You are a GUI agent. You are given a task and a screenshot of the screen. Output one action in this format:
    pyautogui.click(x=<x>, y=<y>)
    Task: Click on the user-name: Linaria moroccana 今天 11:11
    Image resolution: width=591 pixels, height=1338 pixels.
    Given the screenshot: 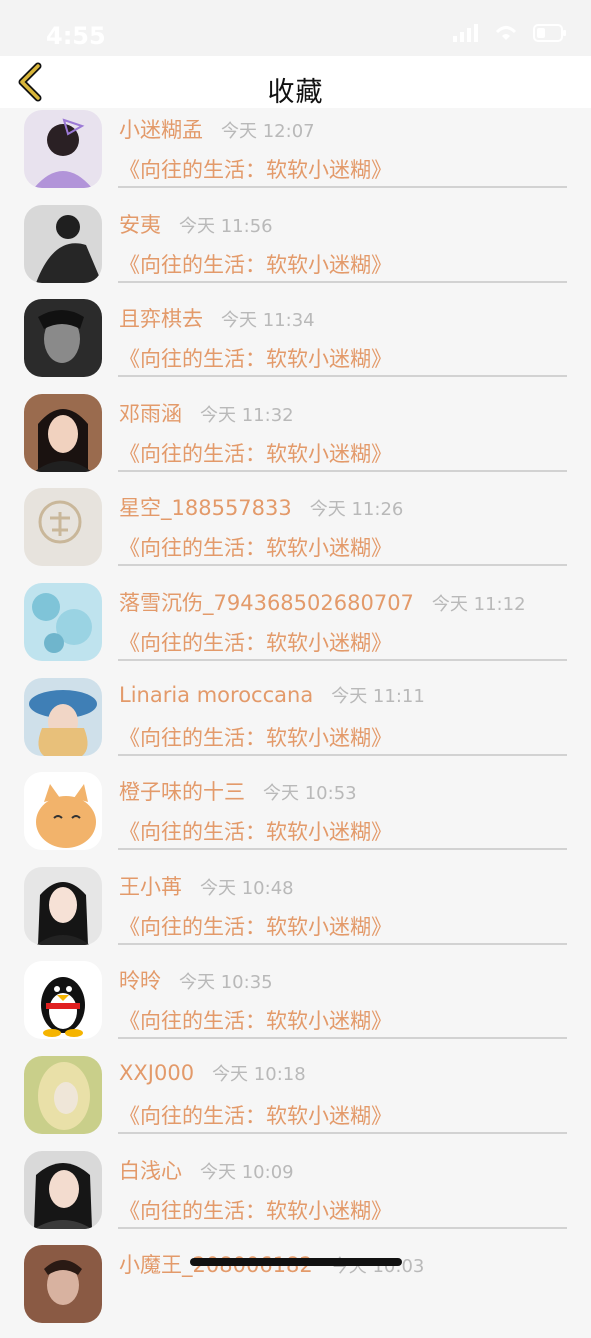 What is the action you would take?
    pyautogui.click(x=272, y=695)
    